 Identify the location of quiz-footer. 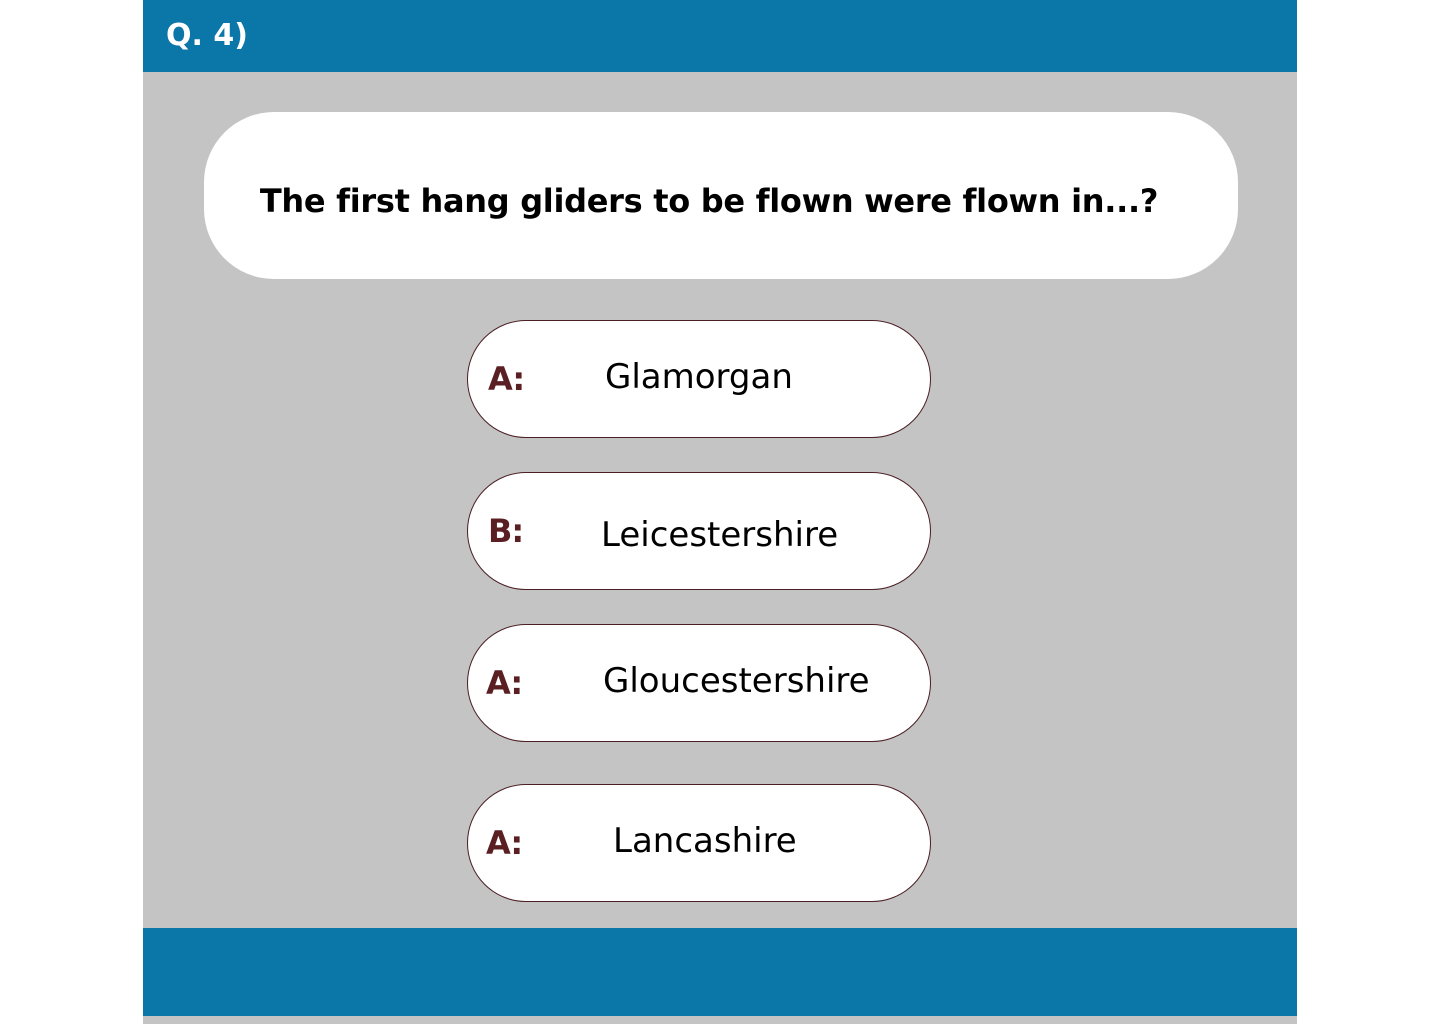
(720, 972).